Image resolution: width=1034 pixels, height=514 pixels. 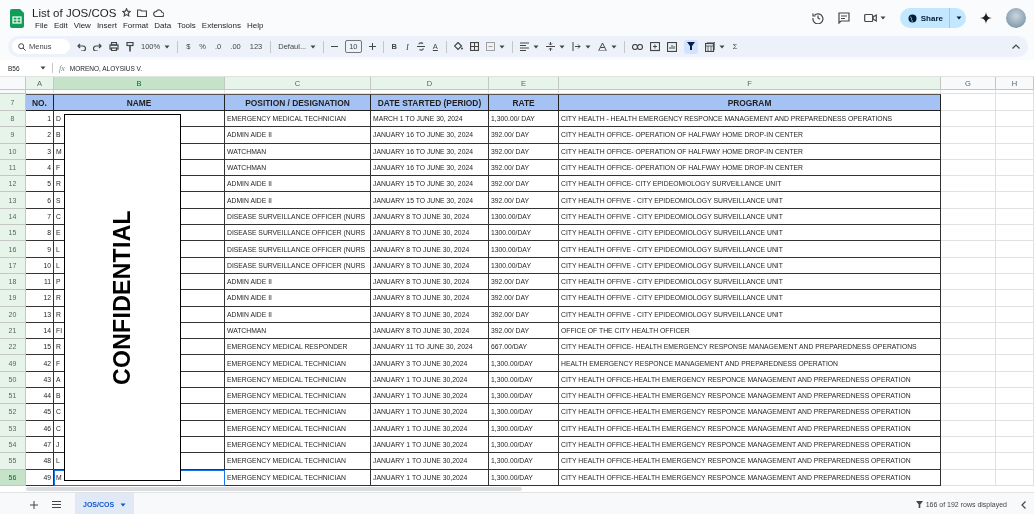 I want to click on video-camera-icon, so click(x=870, y=18).